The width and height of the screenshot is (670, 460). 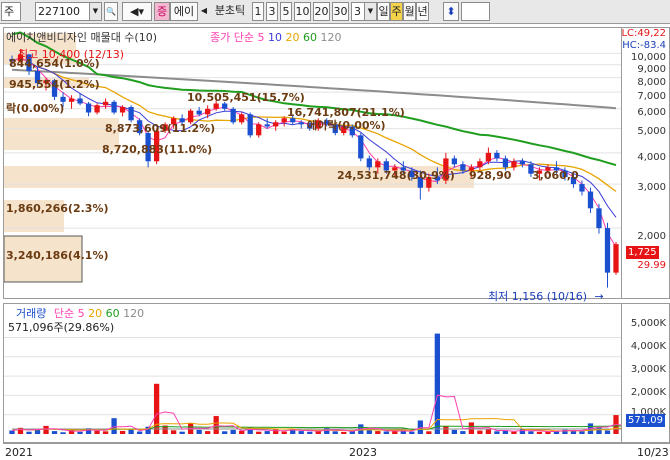 What do you see at coordinates (651, 236) in the screenshot?
I see `ytick-2000: 2,000` at bounding box center [651, 236].